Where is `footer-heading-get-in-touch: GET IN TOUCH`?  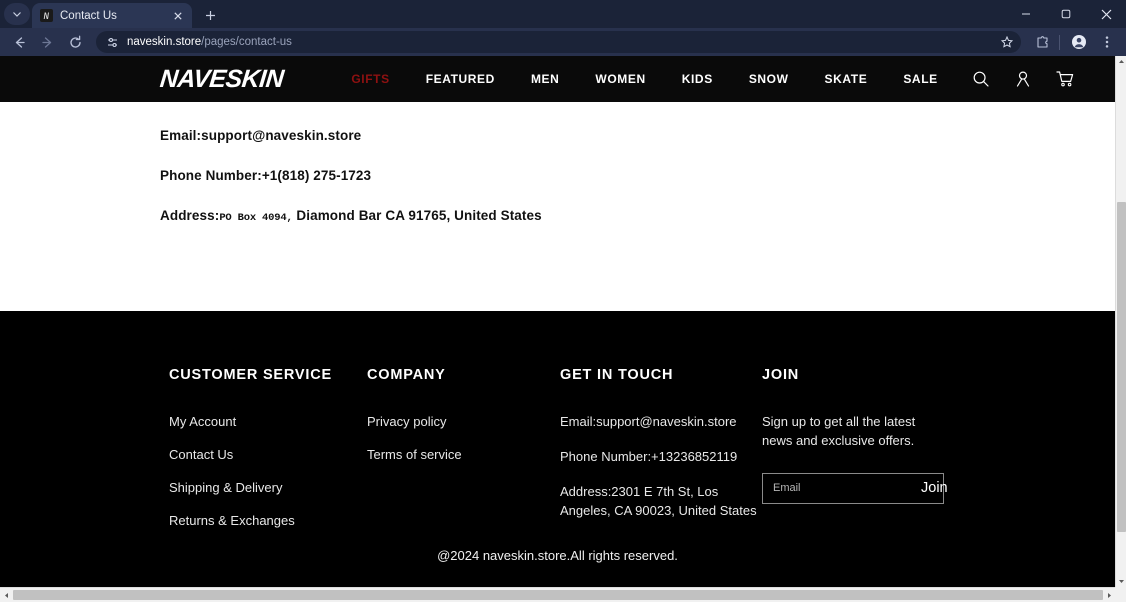 footer-heading-get-in-touch: GET IN TOUCH is located at coordinates (617, 375).